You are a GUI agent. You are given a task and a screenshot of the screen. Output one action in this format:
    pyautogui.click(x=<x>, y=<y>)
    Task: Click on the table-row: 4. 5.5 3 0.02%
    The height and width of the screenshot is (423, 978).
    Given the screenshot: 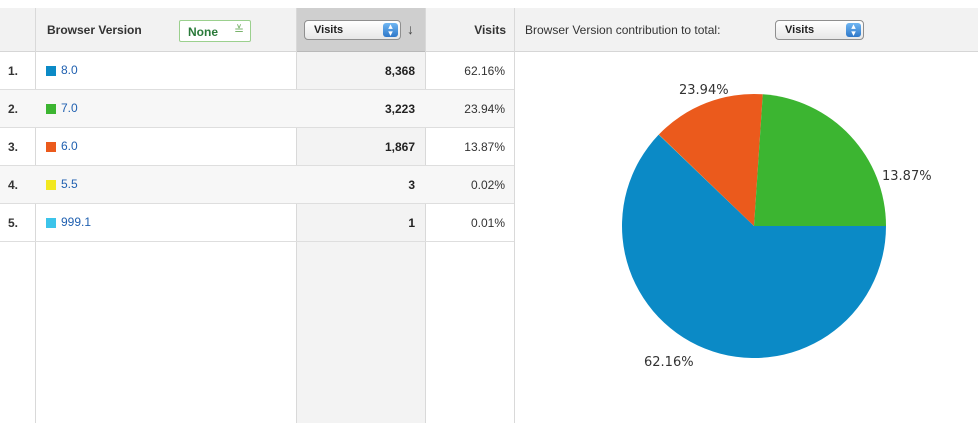 What is the action you would take?
    pyautogui.click(x=257, y=185)
    